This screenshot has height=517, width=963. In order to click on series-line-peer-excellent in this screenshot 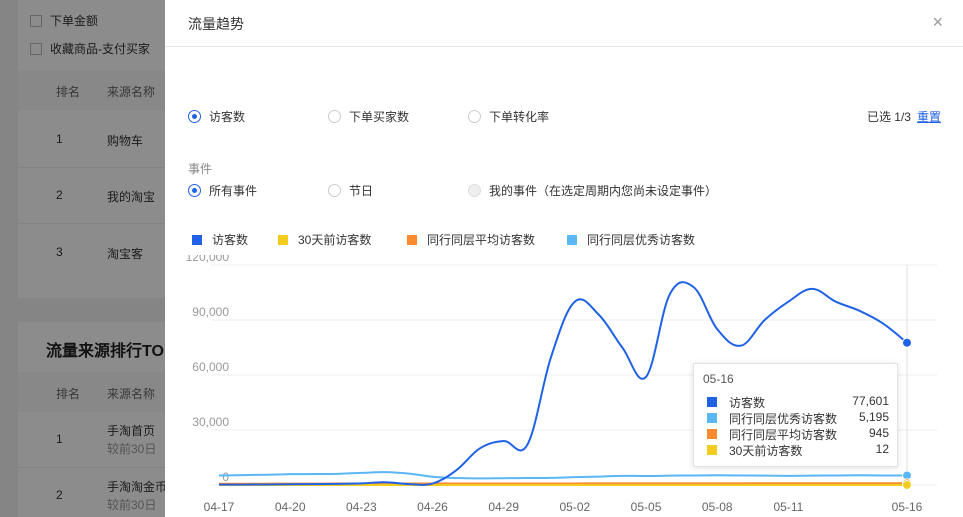, I will do `click(563, 475)`.